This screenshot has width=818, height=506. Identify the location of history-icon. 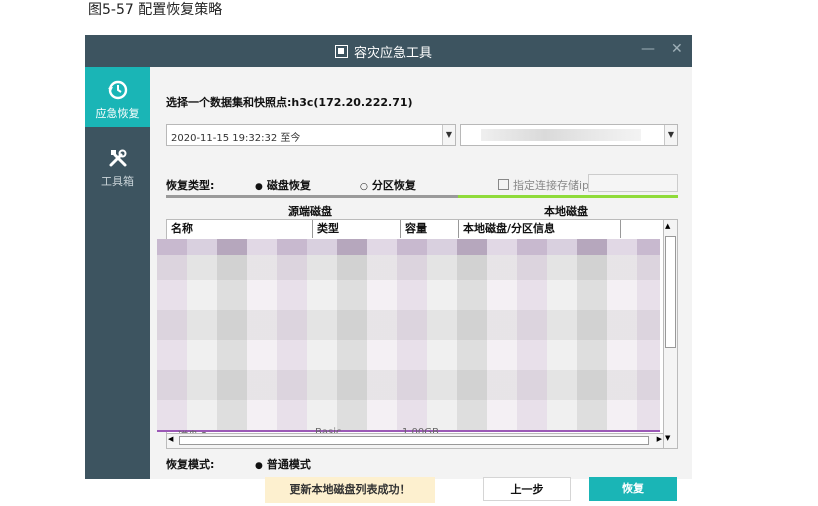
(117, 90).